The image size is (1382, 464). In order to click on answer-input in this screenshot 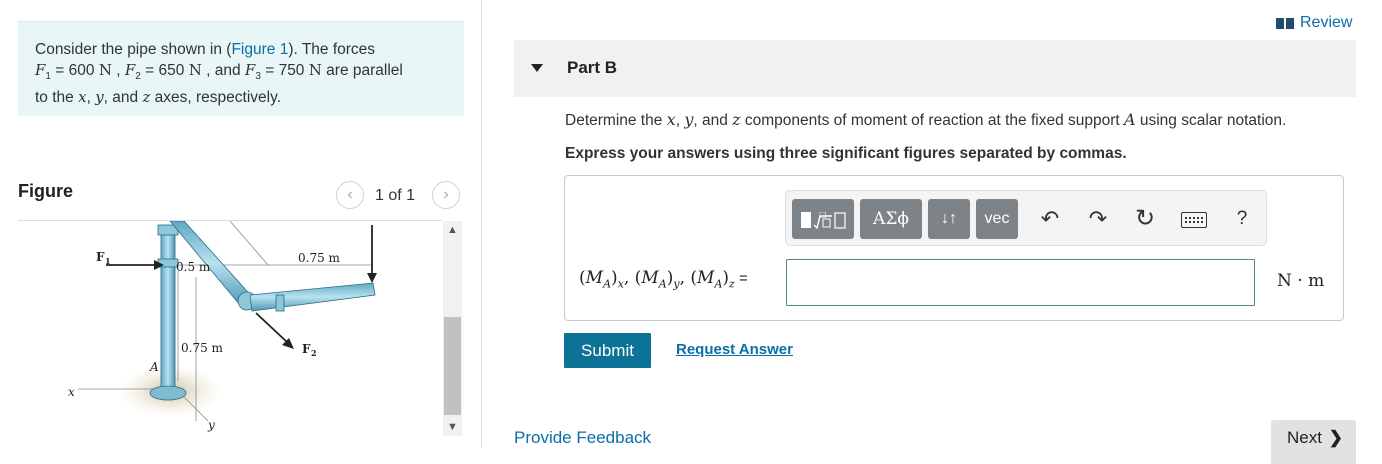, I will do `click(1020, 282)`.